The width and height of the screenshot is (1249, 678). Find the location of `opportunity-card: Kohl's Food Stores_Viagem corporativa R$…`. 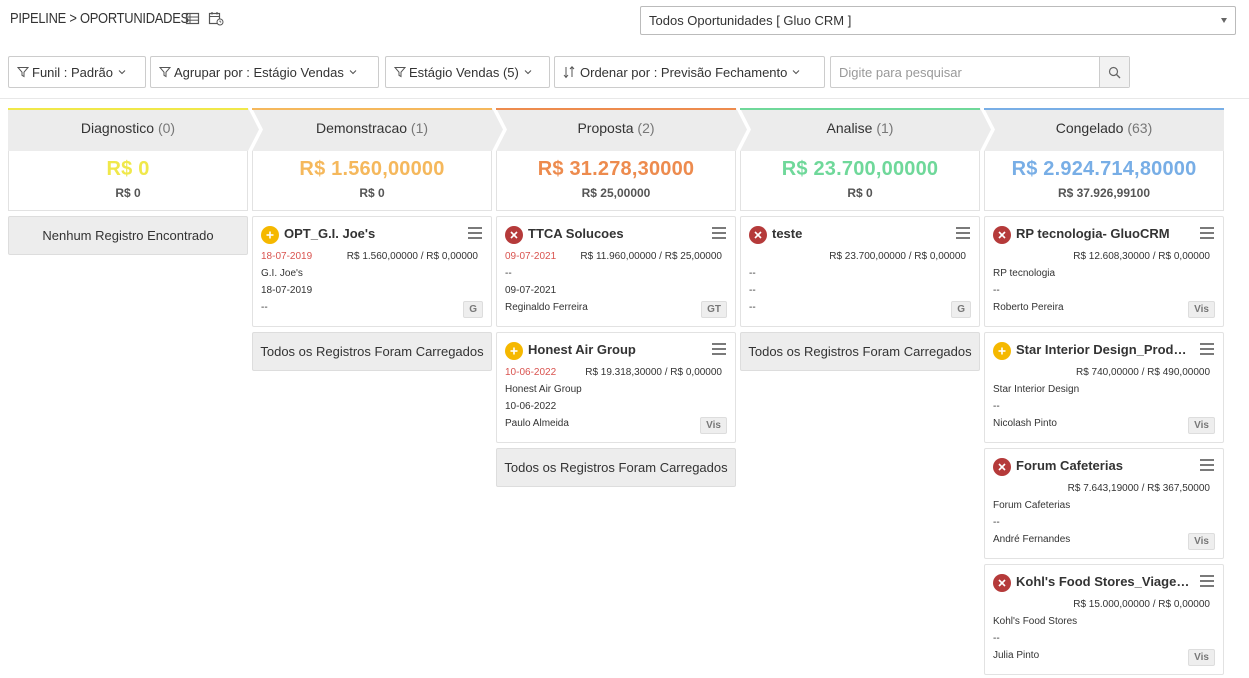

opportunity-card: Kohl's Food Stores_Viagem corporativa R$… is located at coordinates (1104, 619).